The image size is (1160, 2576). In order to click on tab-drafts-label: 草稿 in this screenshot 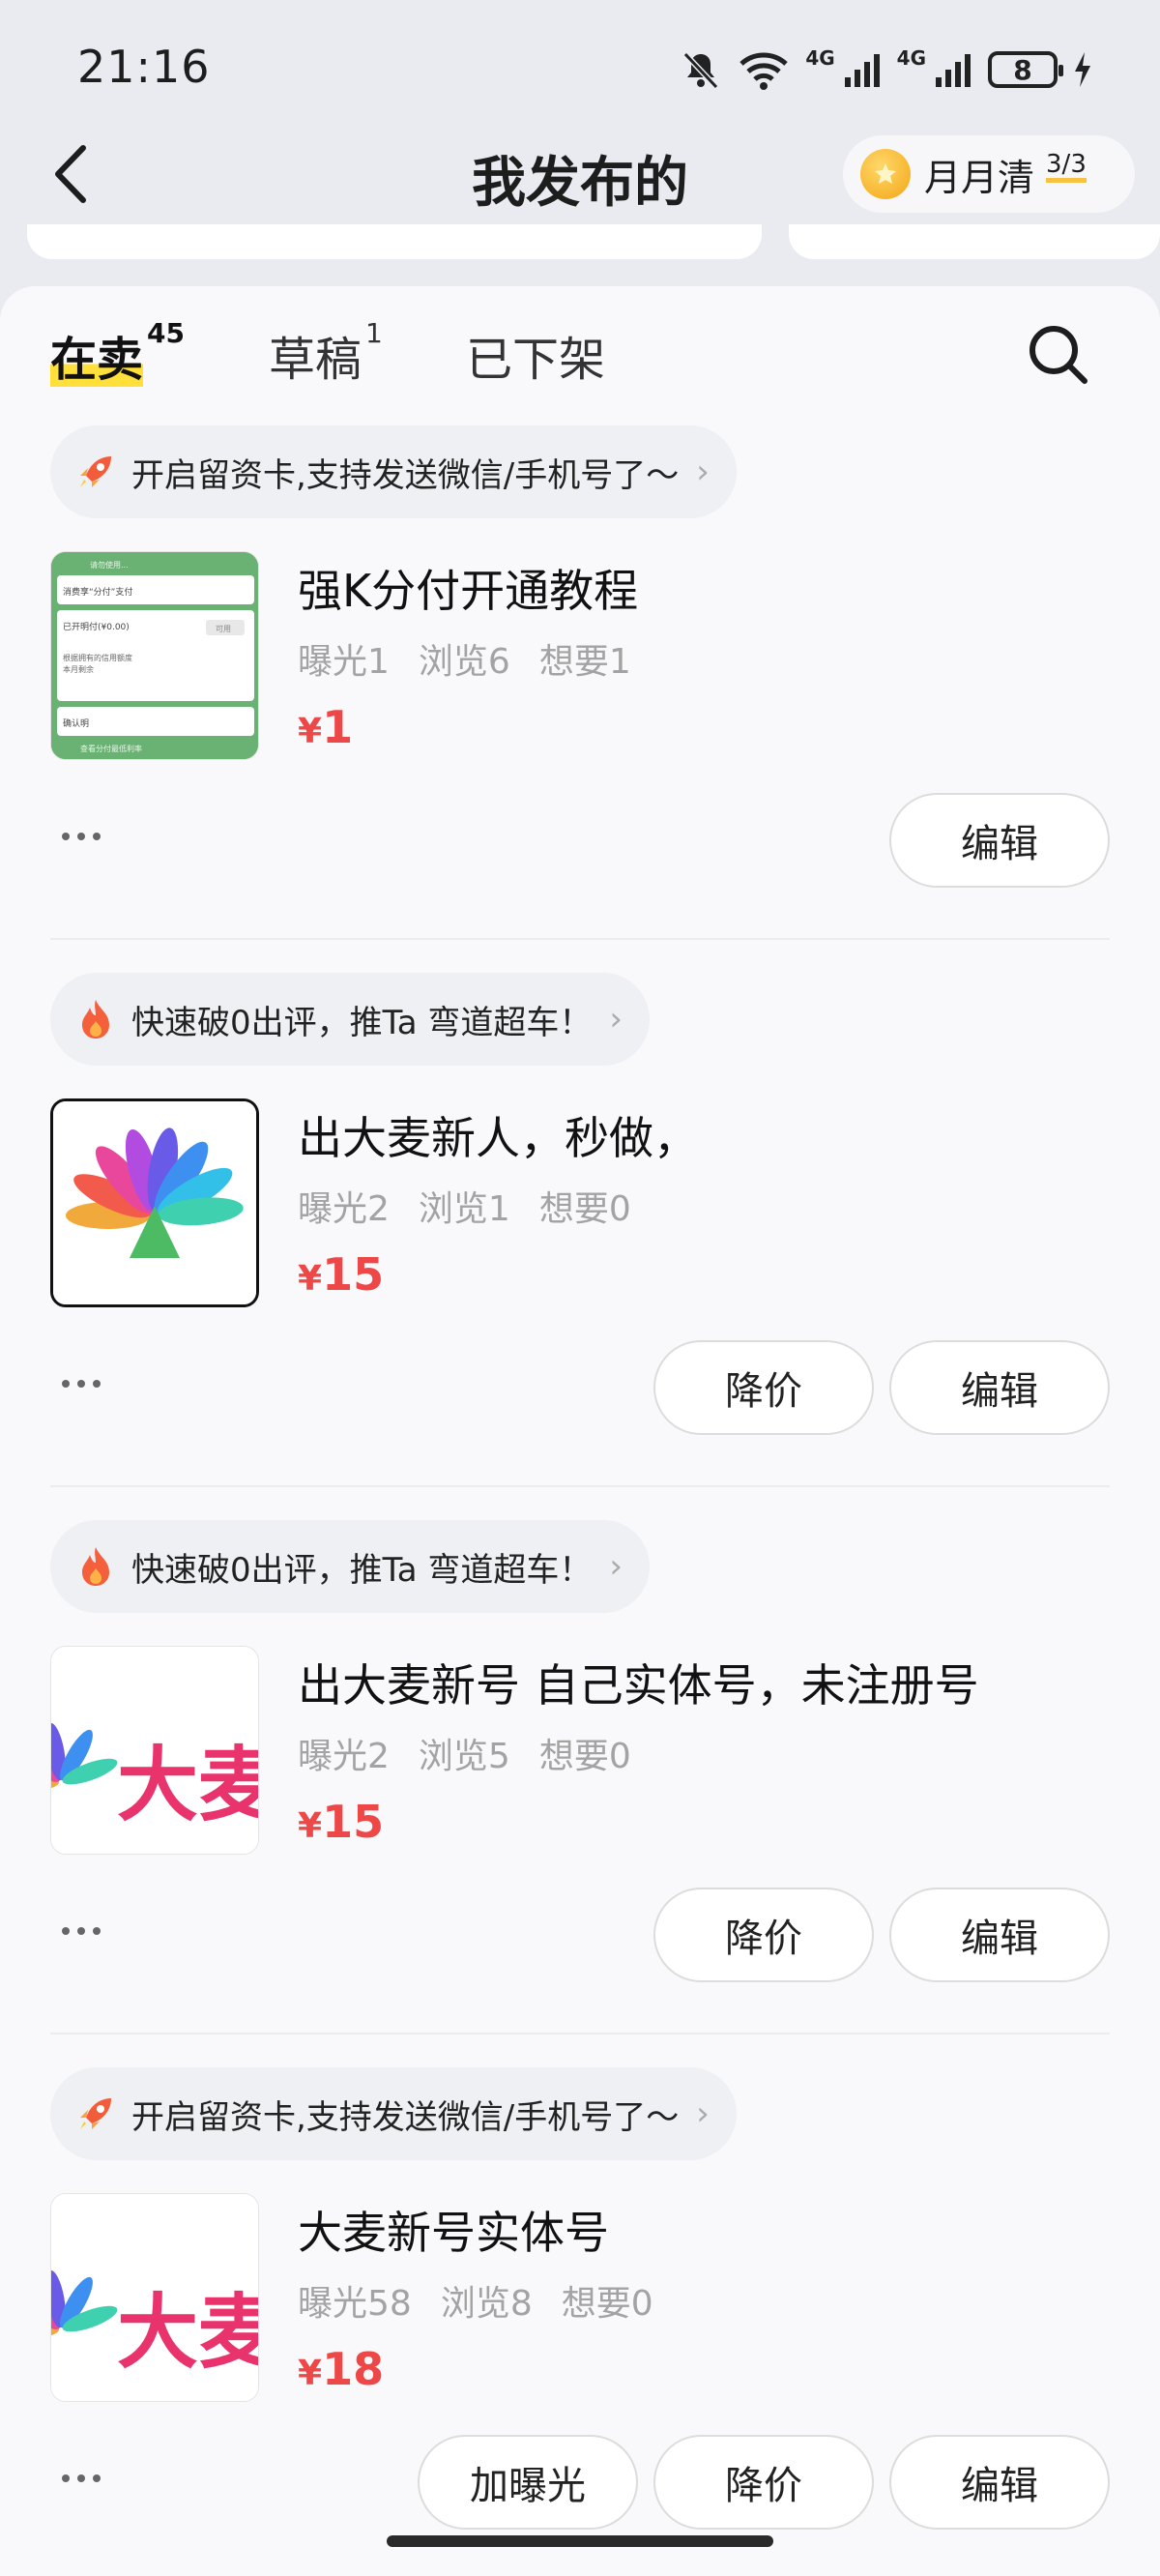, I will do `click(316, 360)`.